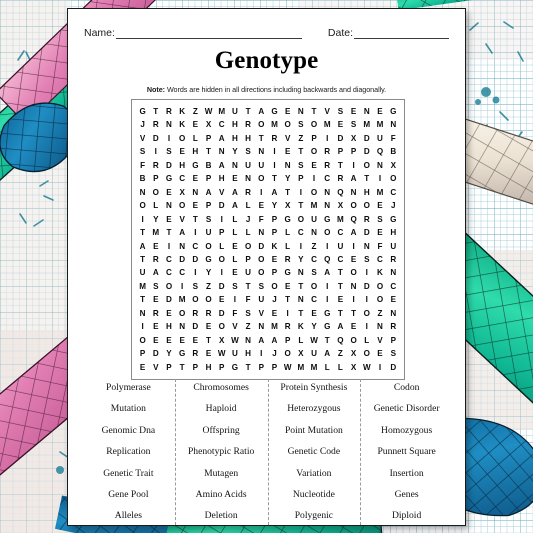 Image resolution: width=533 pixels, height=533 pixels. Describe the element at coordinates (407, 408) in the screenshot. I see `word-list-item: Genetic Disorder` at that location.